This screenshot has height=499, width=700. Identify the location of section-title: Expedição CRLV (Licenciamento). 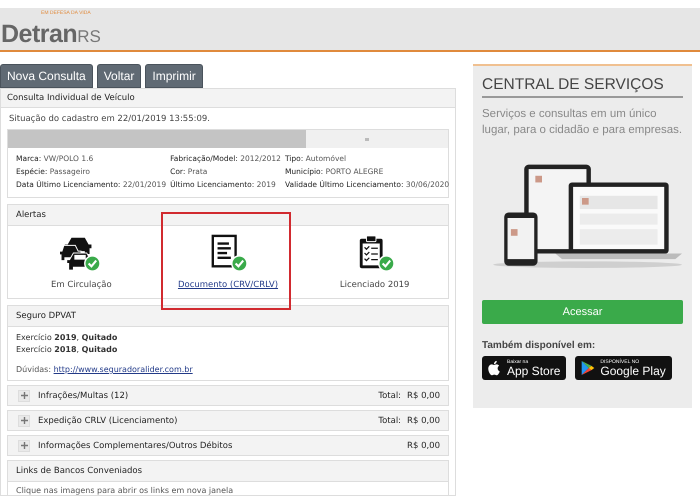
(108, 421).